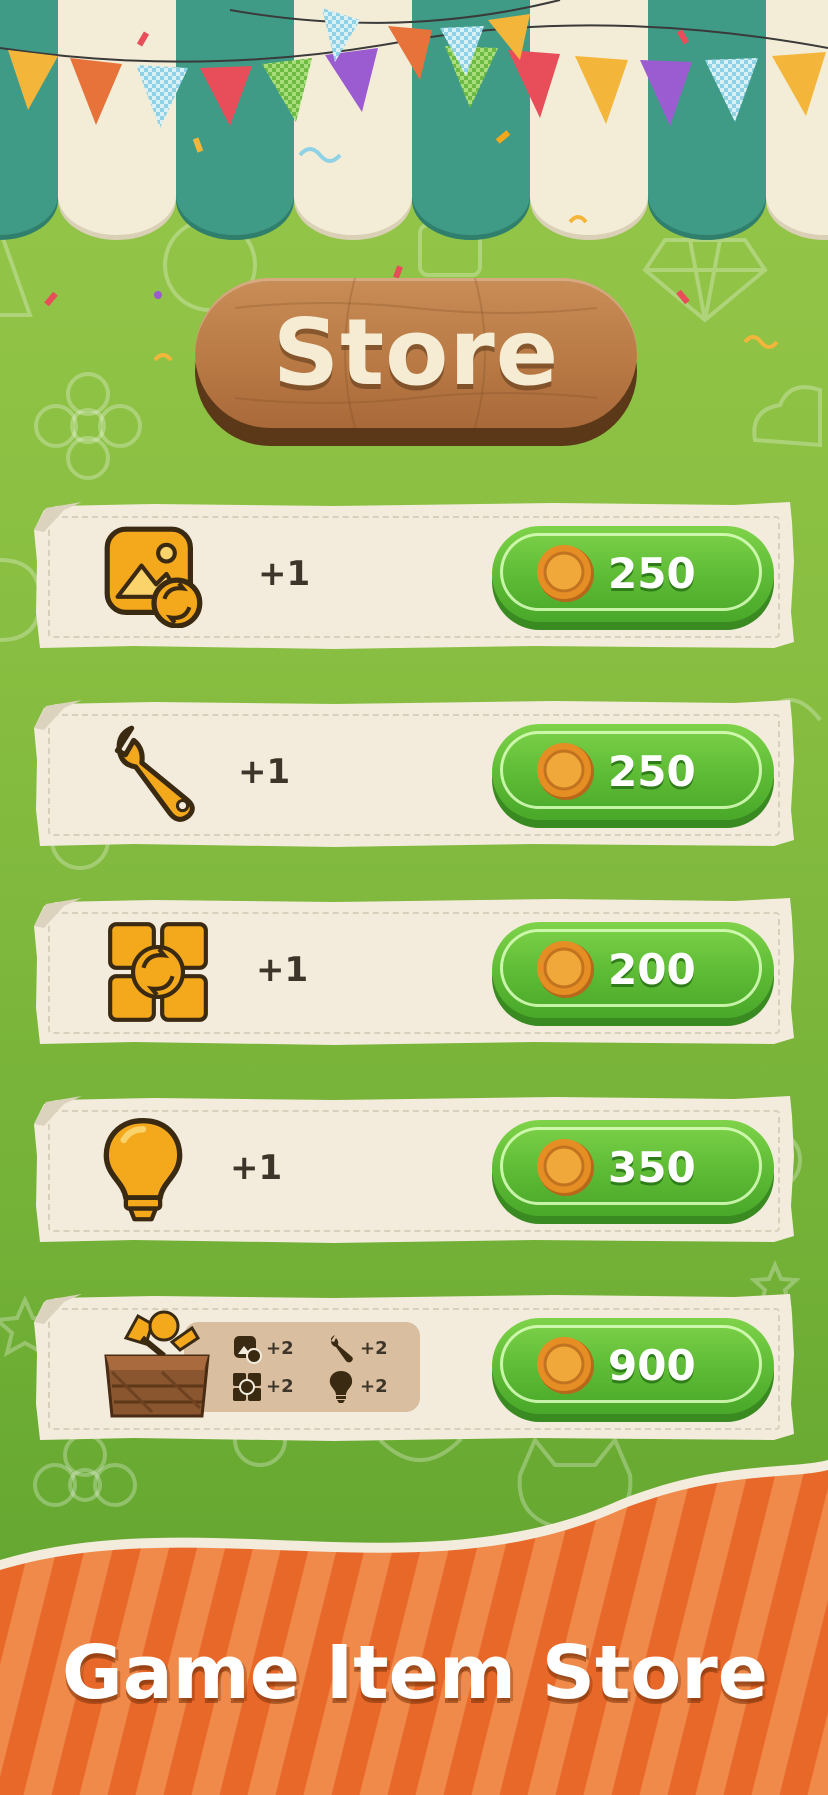 Image resolution: width=828 pixels, height=1795 pixels. What do you see at coordinates (652, 969) in the screenshot?
I see `item-price: 200` at bounding box center [652, 969].